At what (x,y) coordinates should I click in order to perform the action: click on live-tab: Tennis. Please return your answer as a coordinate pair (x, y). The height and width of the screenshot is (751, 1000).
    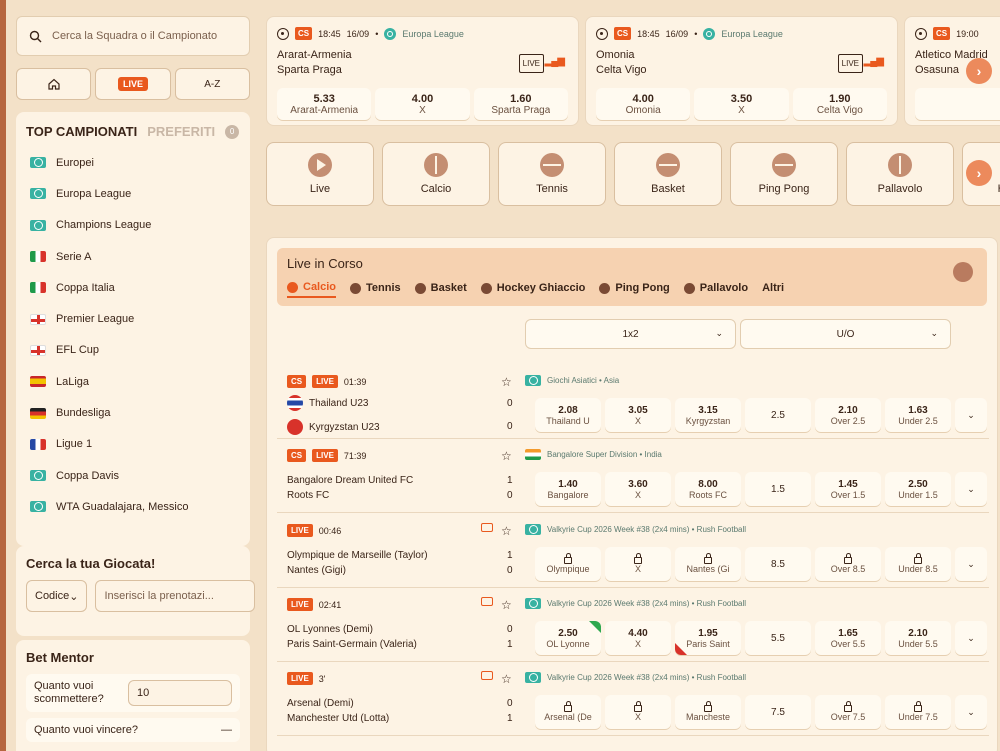
    Looking at the image, I should click on (375, 289).